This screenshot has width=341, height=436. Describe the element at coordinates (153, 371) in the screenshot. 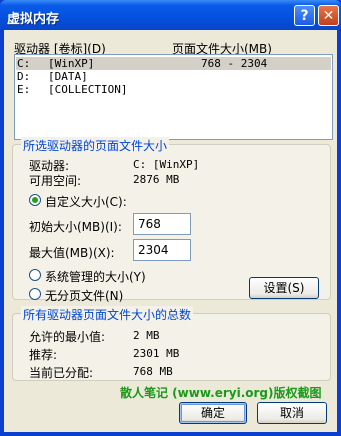

I see `currently-allocated-value: 768 MB` at that location.